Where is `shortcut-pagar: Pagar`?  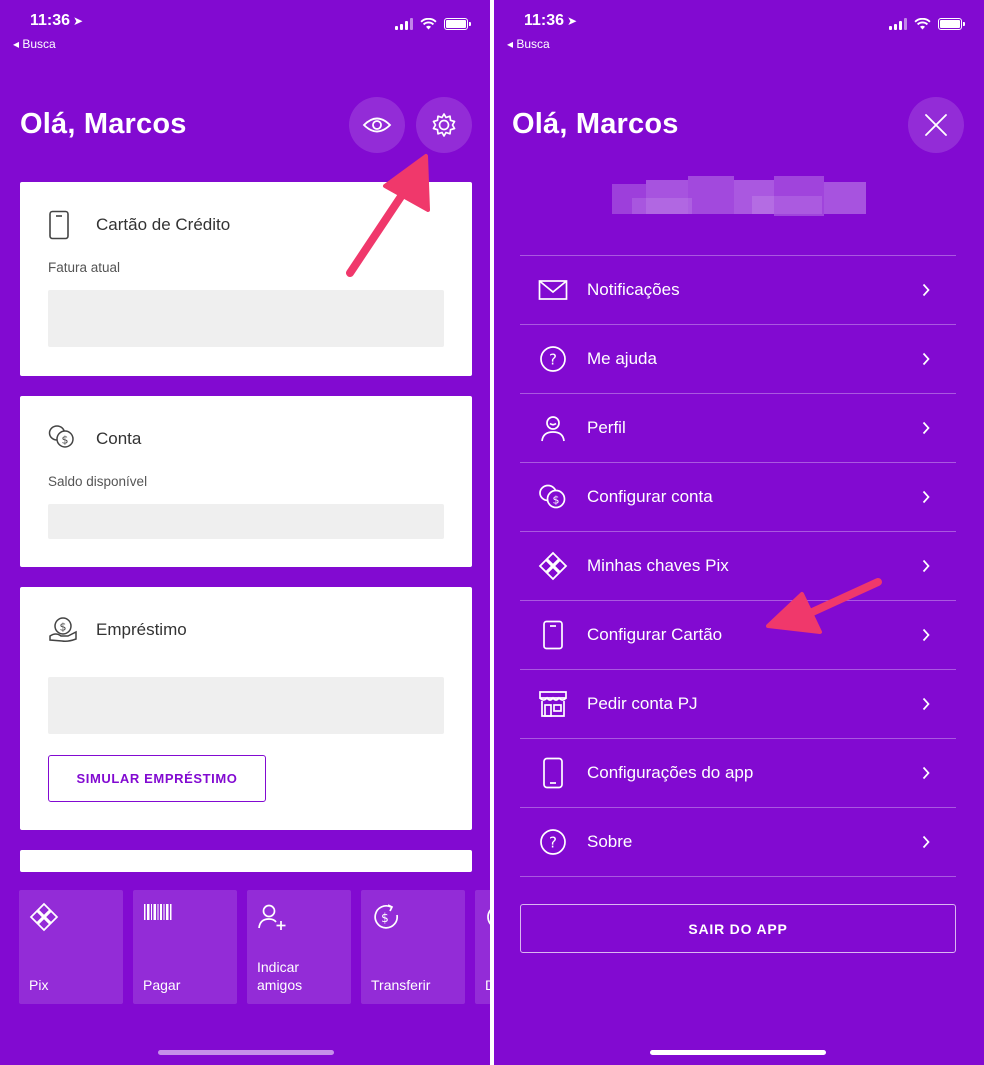
shortcut-pagar: Pagar is located at coordinates (185, 947).